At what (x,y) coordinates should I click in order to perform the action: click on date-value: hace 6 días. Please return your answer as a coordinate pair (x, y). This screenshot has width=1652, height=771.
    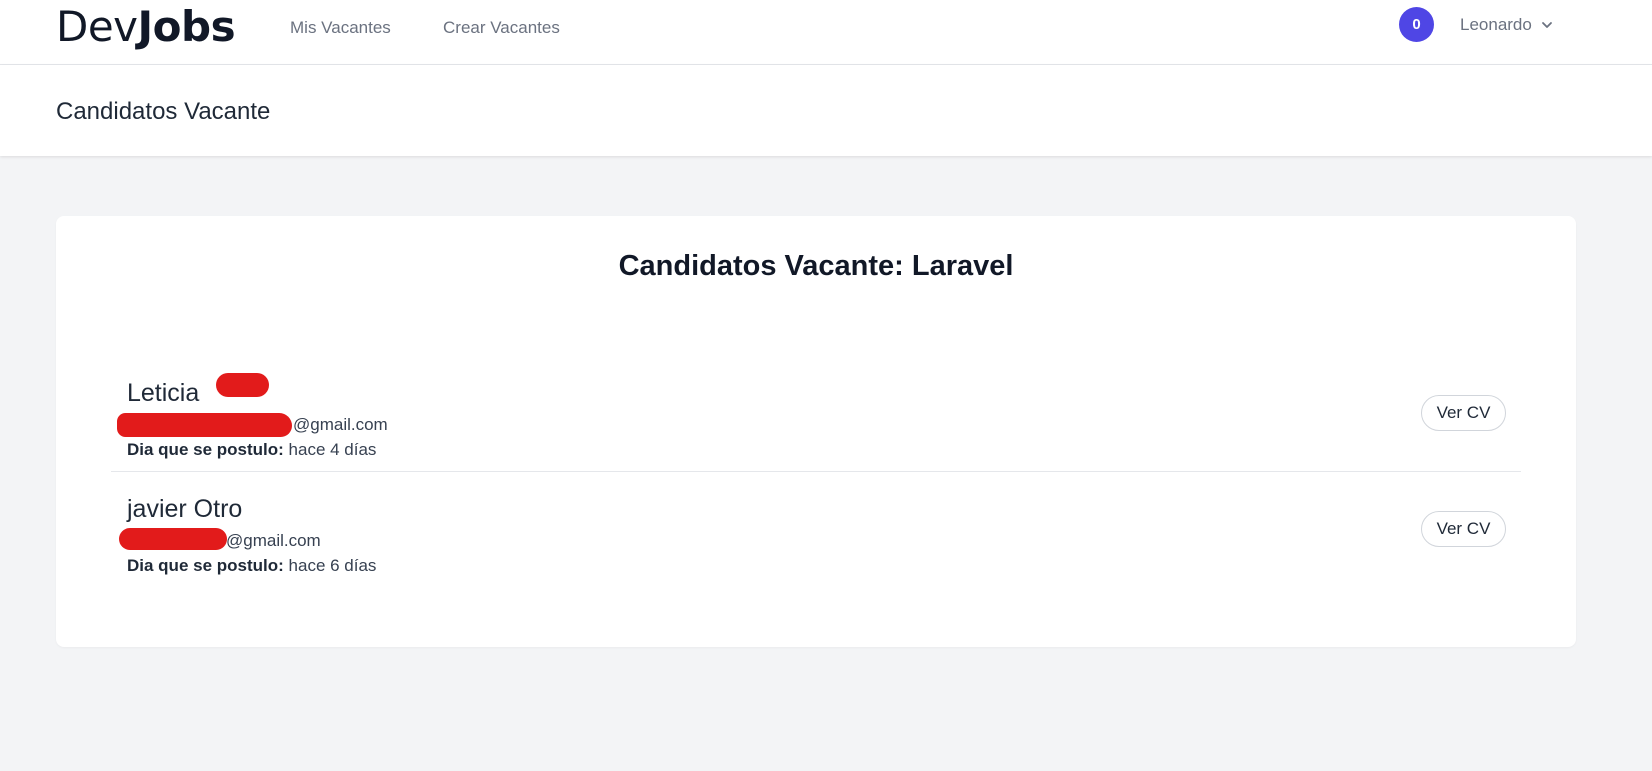
    Looking at the image, I should click on (332, 565).